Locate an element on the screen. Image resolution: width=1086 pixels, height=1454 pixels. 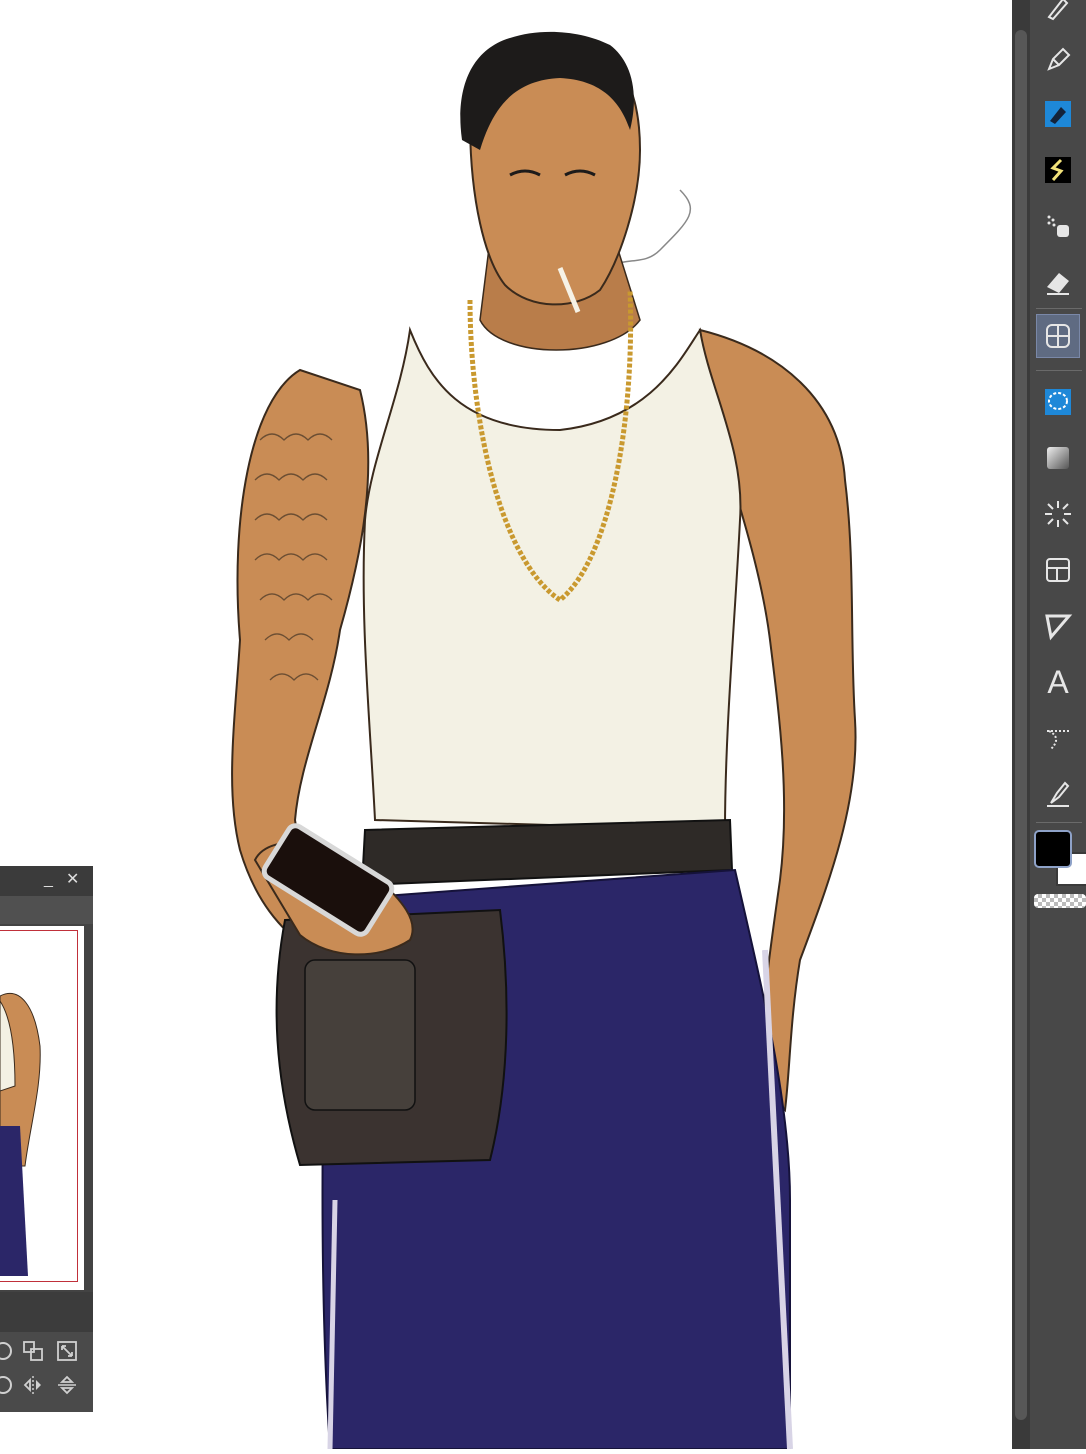
minimize-button: _ is located at coordinates (48, 880).